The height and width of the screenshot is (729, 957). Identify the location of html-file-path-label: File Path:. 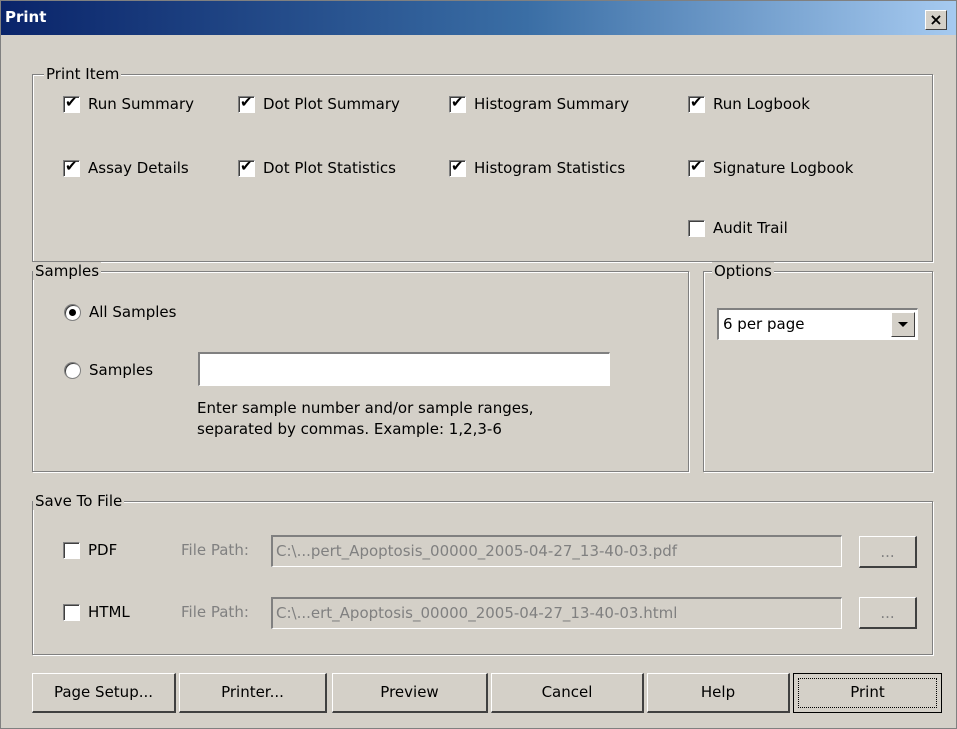
(215, 612).